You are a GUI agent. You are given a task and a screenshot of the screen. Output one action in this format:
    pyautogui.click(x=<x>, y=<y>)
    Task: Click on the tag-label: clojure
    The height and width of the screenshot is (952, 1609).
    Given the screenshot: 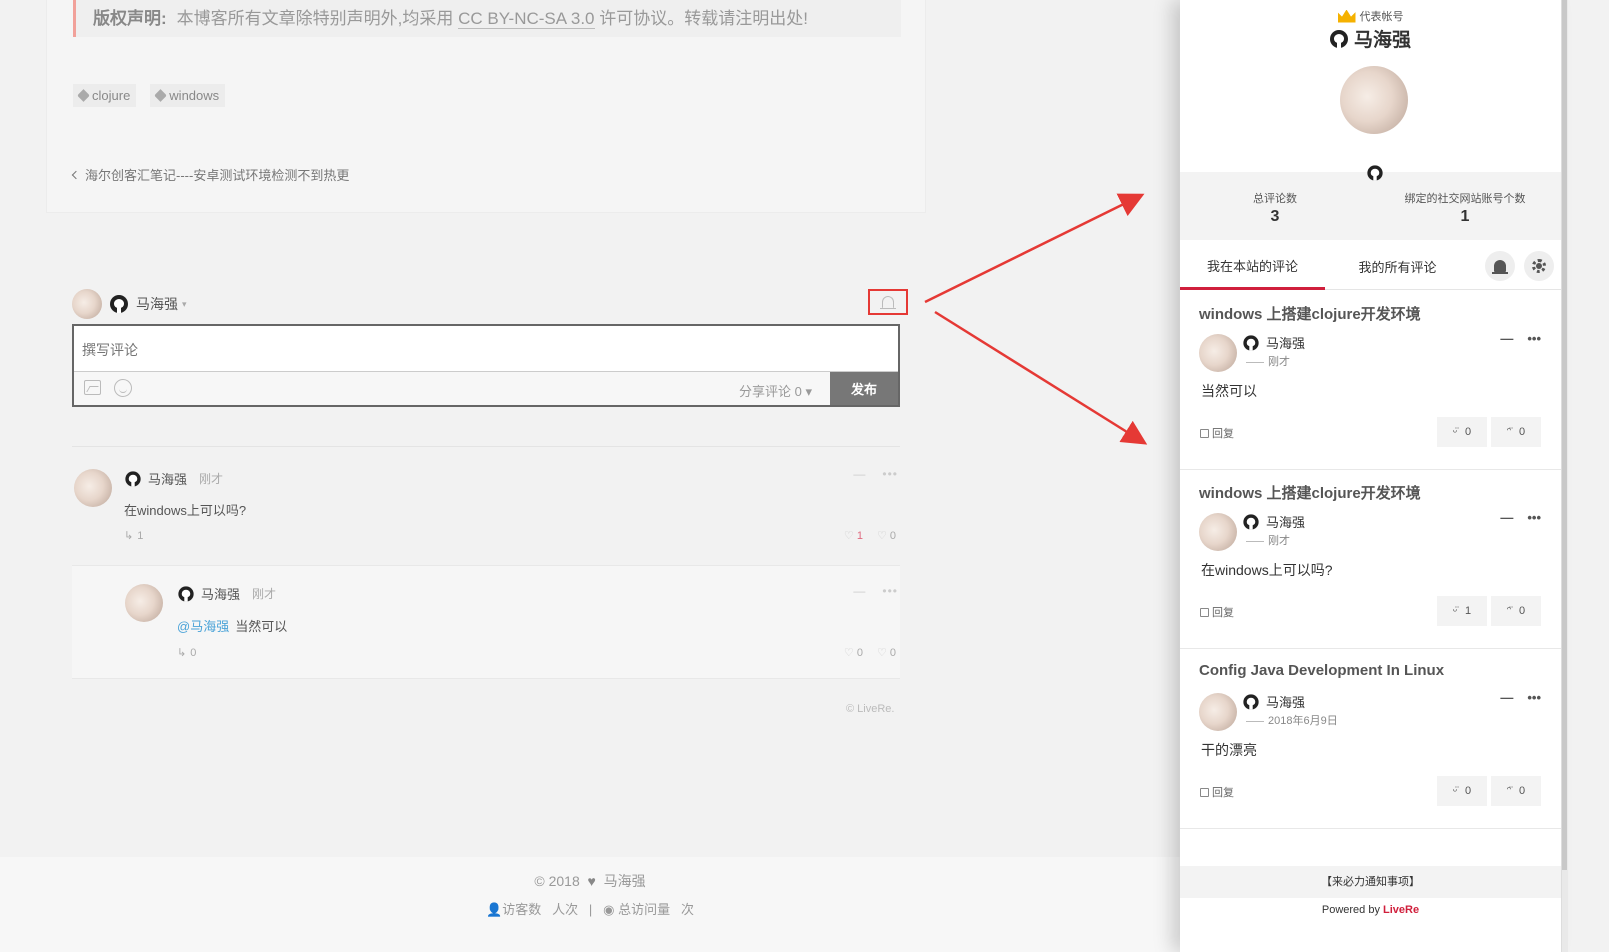 What is the action you would take?
    pyautogui.click(x=111, y=95)
    